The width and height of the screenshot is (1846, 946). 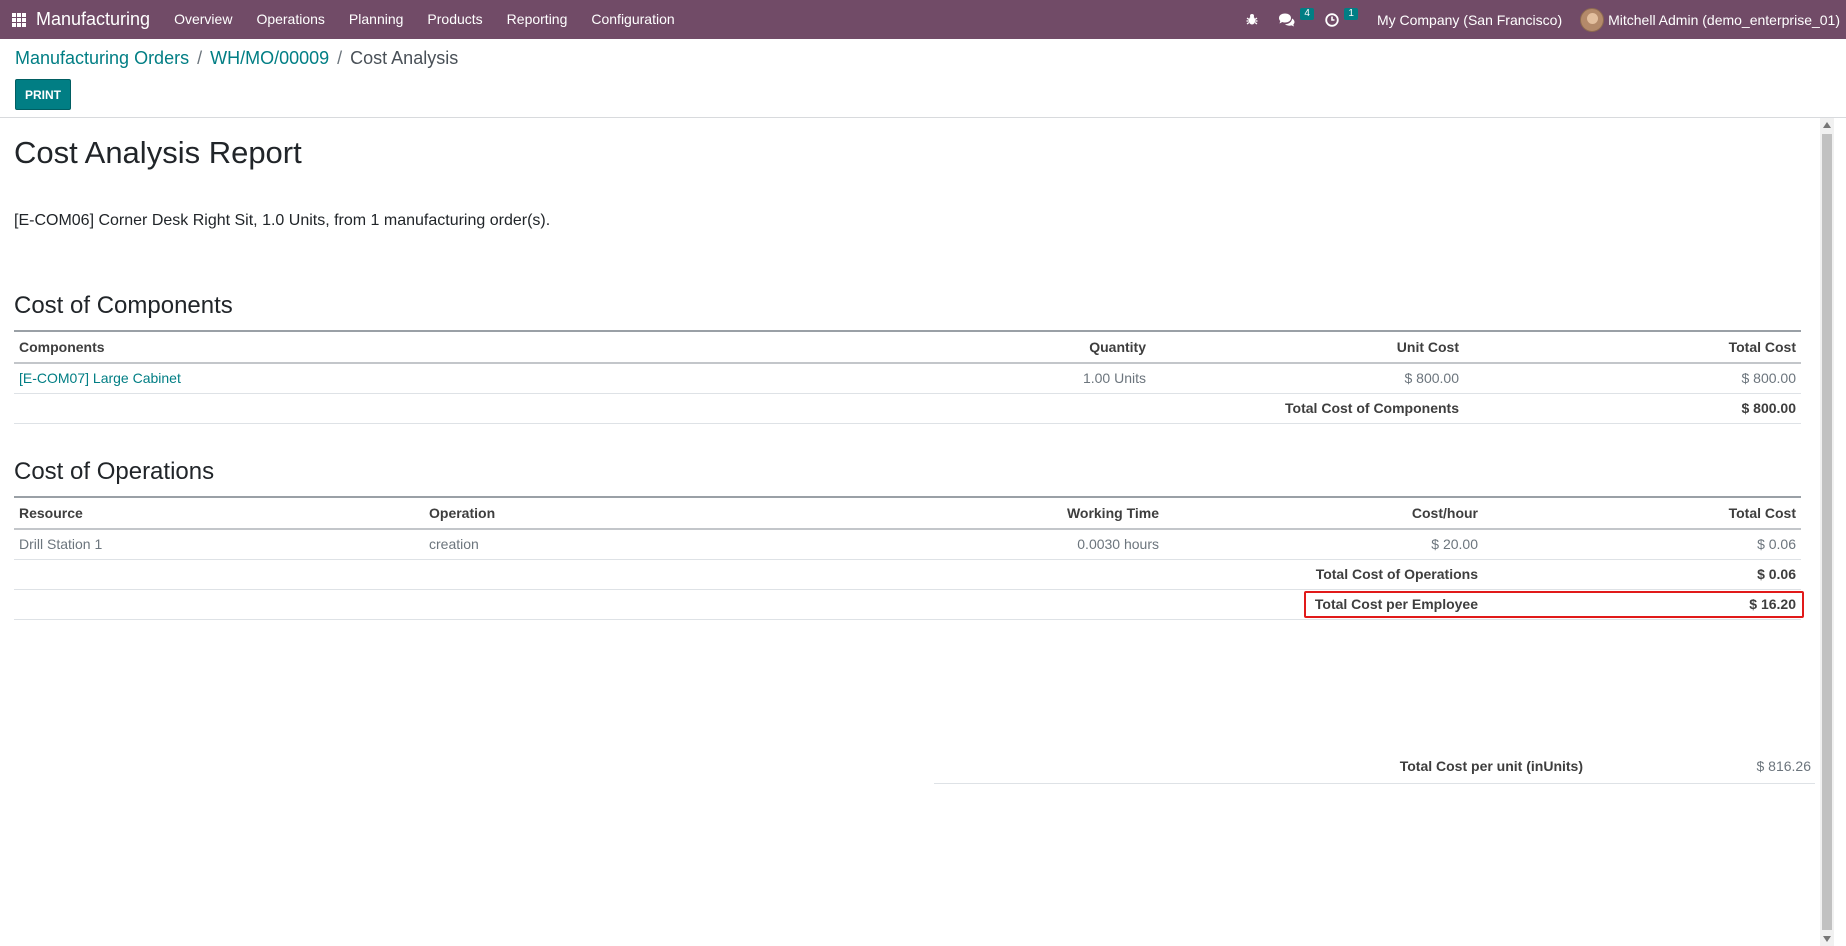 What do you see at coordinates (1632, 378) in the screenshot?
I see `component-total: $ 800.00` at bounding box center [1632, 378].